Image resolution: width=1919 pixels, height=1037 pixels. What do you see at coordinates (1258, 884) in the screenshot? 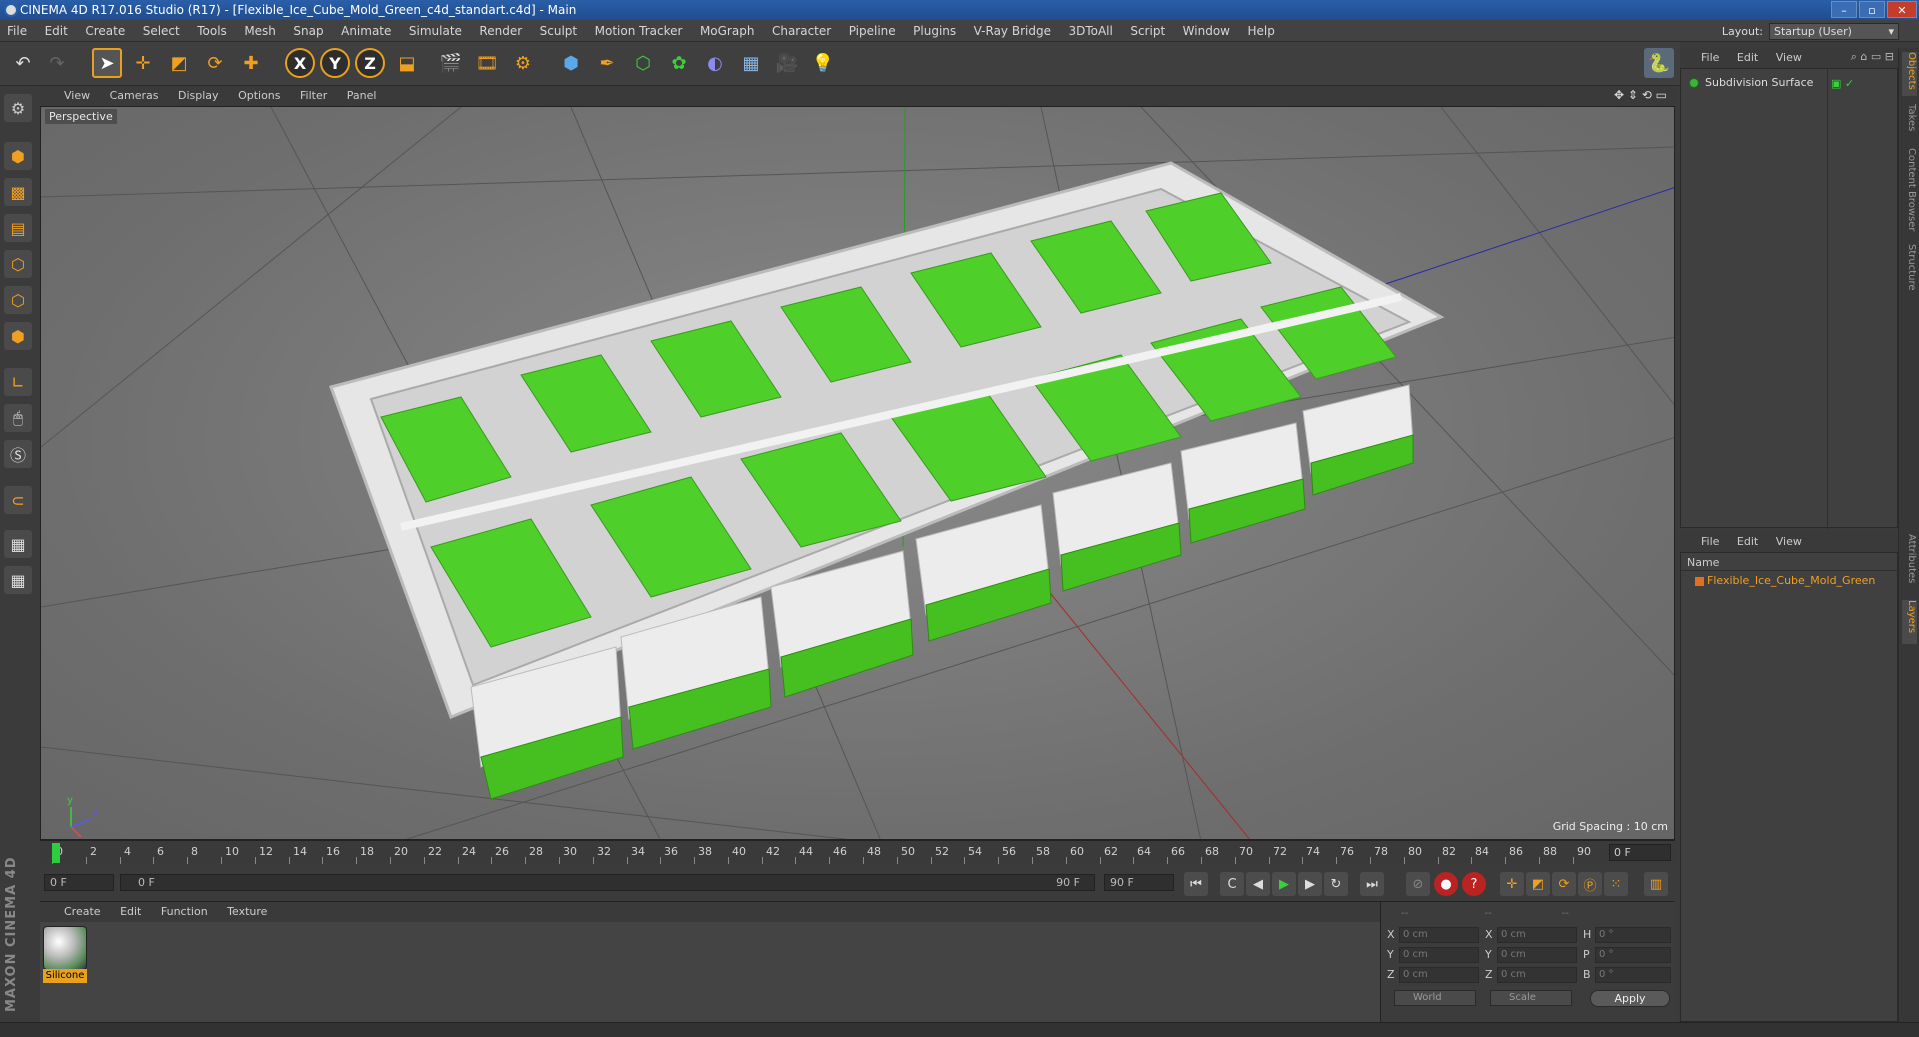
I see `previous-frame-button: ◀` at bounding box center [1258, 884].